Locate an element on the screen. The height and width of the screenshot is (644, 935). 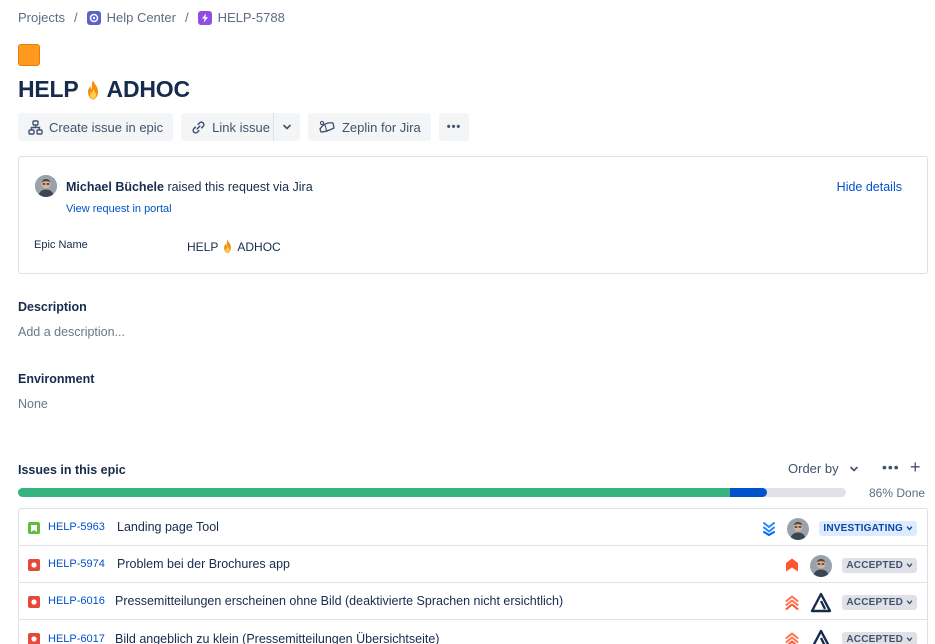
reporter-name: Michael Büchele is located at coordinates (115, 187).